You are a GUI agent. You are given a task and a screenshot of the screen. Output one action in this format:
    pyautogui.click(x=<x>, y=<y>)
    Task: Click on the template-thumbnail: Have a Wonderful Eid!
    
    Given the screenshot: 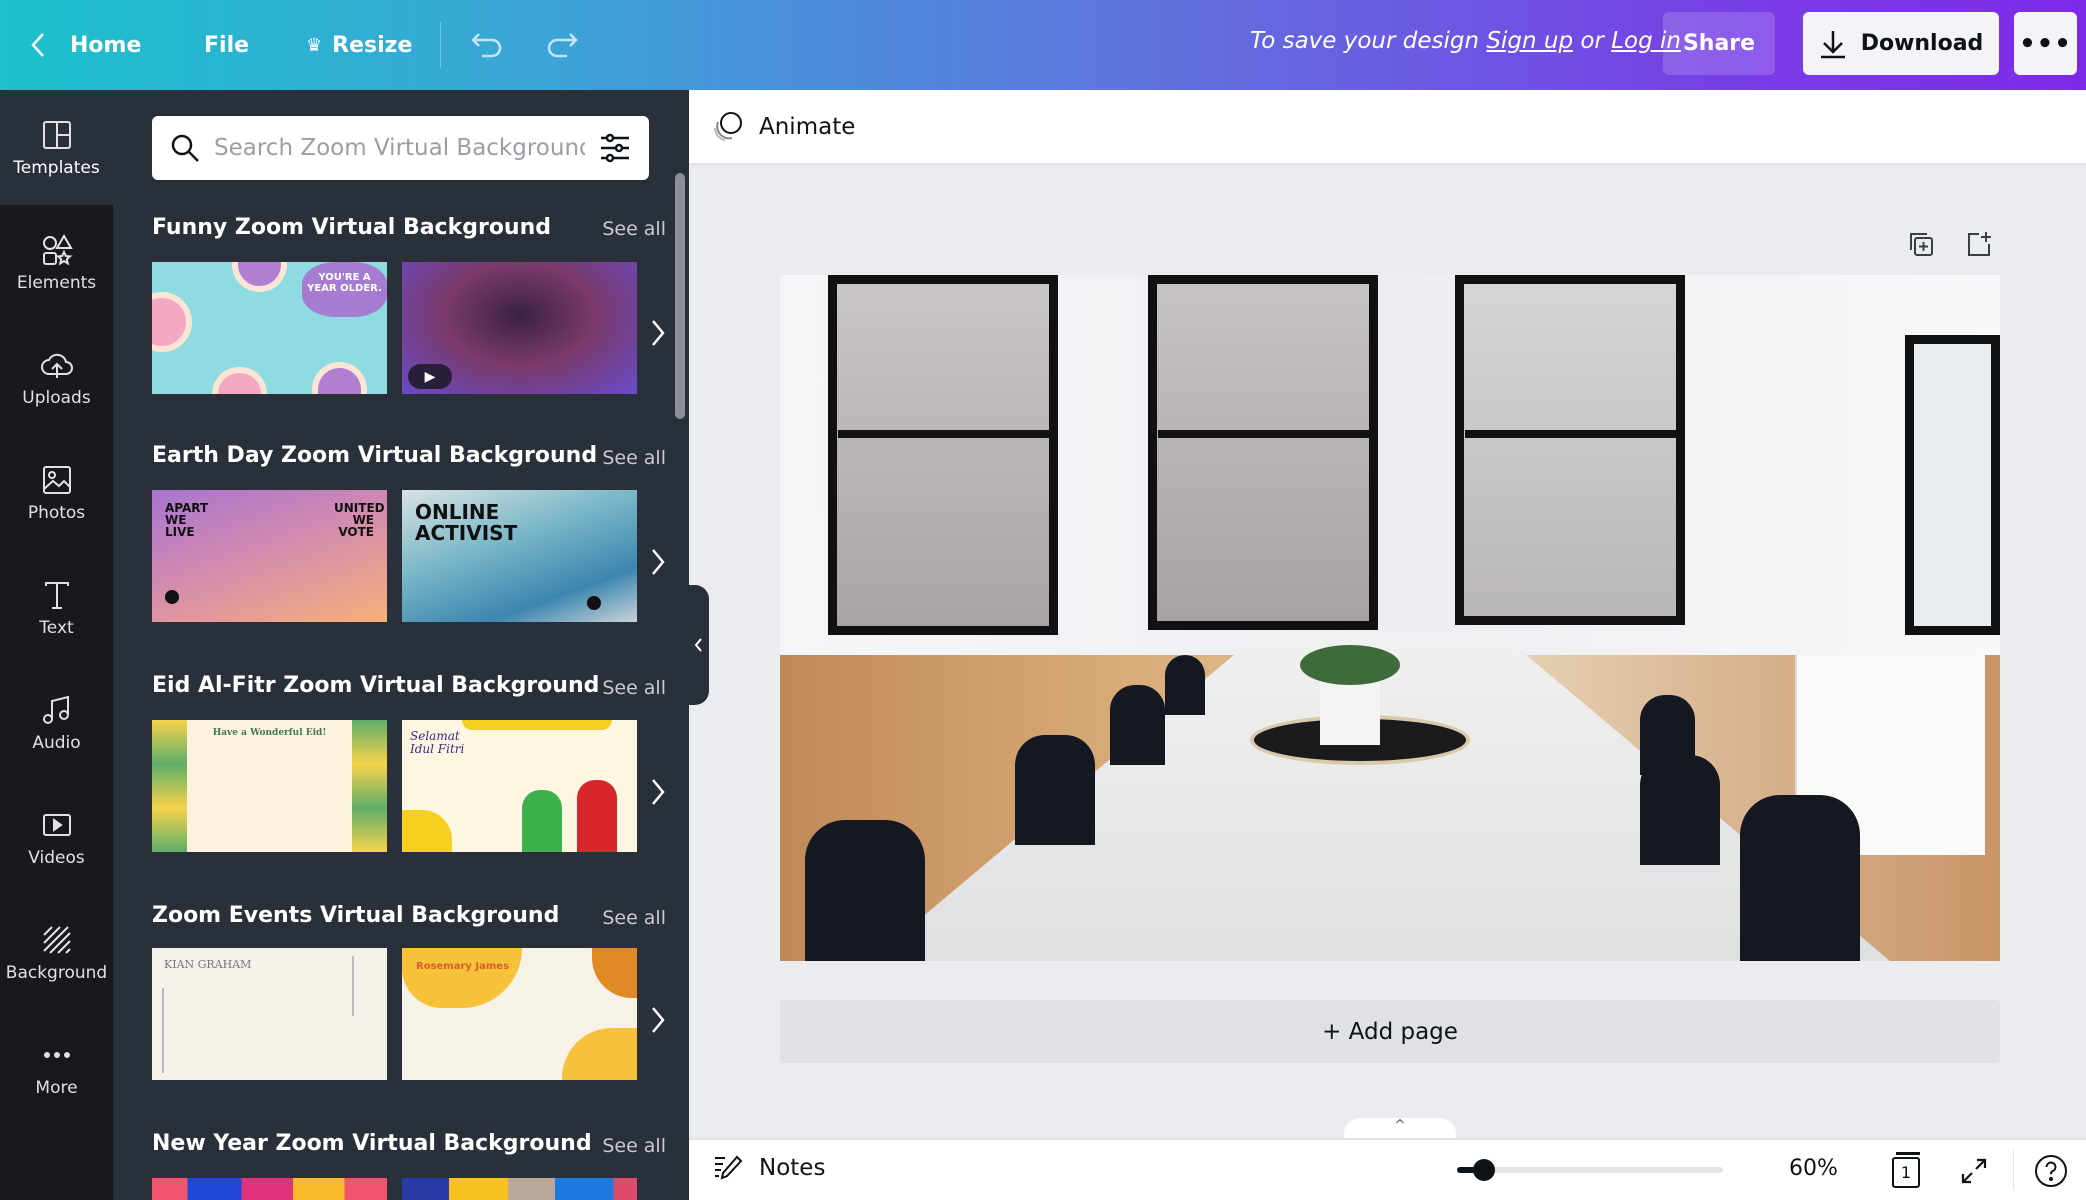 What is the action you would take?
    pyautogui.click(x=269, y=786)
    